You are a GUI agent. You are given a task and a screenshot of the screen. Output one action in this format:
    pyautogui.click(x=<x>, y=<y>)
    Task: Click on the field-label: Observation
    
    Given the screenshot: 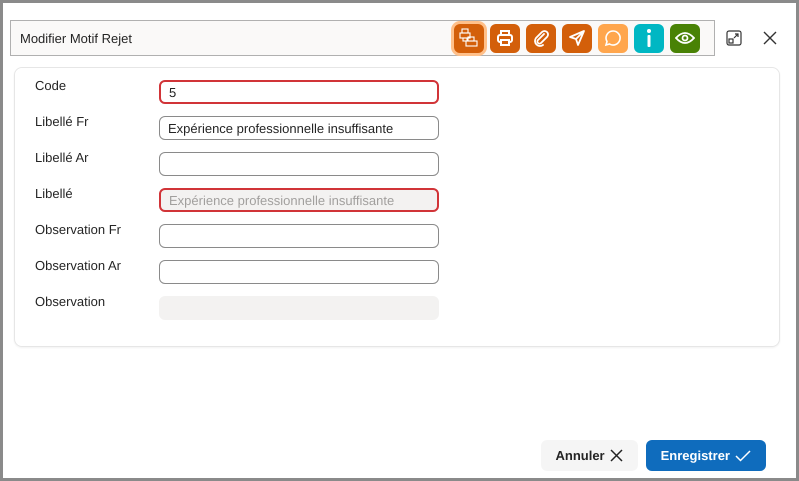 What is the action you would take?
    pyautogui.click(x=70, y=301)
    